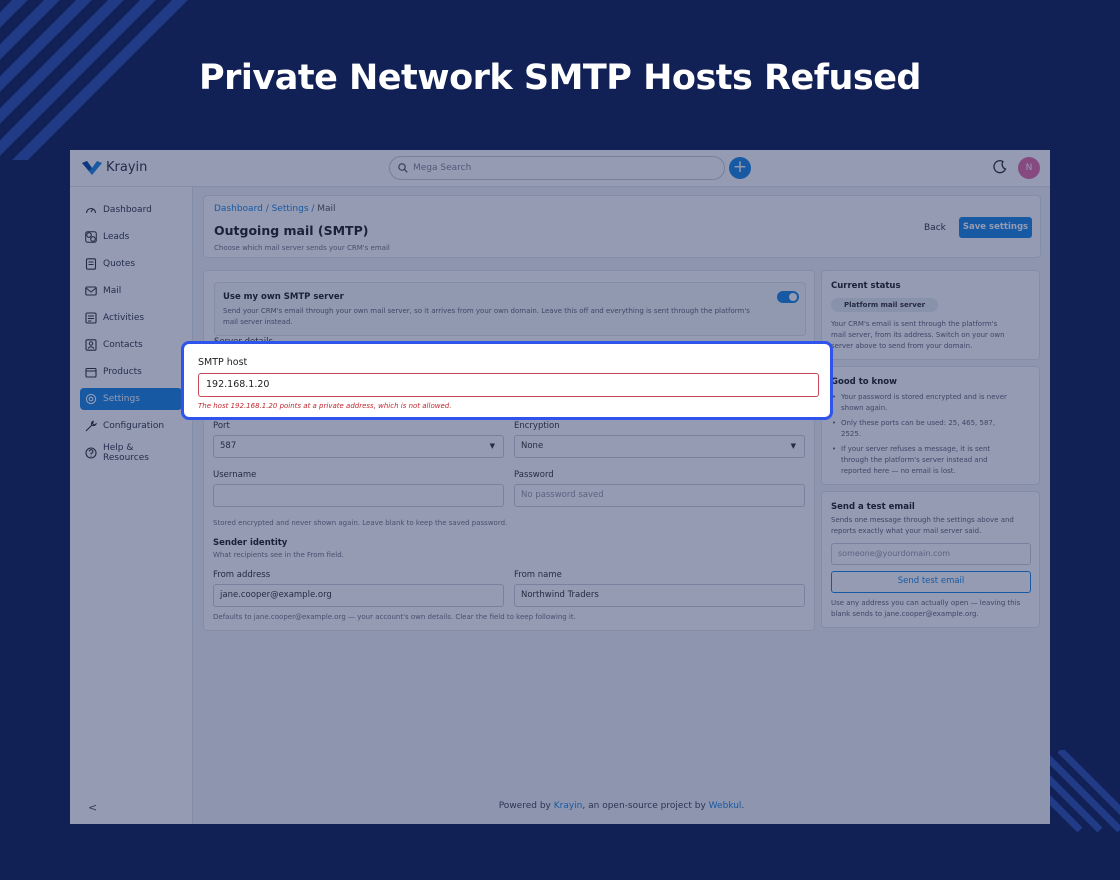  What do you see at coordinates (223, 362) in the screenshot?
I see `smtp-host-label: SMTP host` at bounding box center [223, 362].